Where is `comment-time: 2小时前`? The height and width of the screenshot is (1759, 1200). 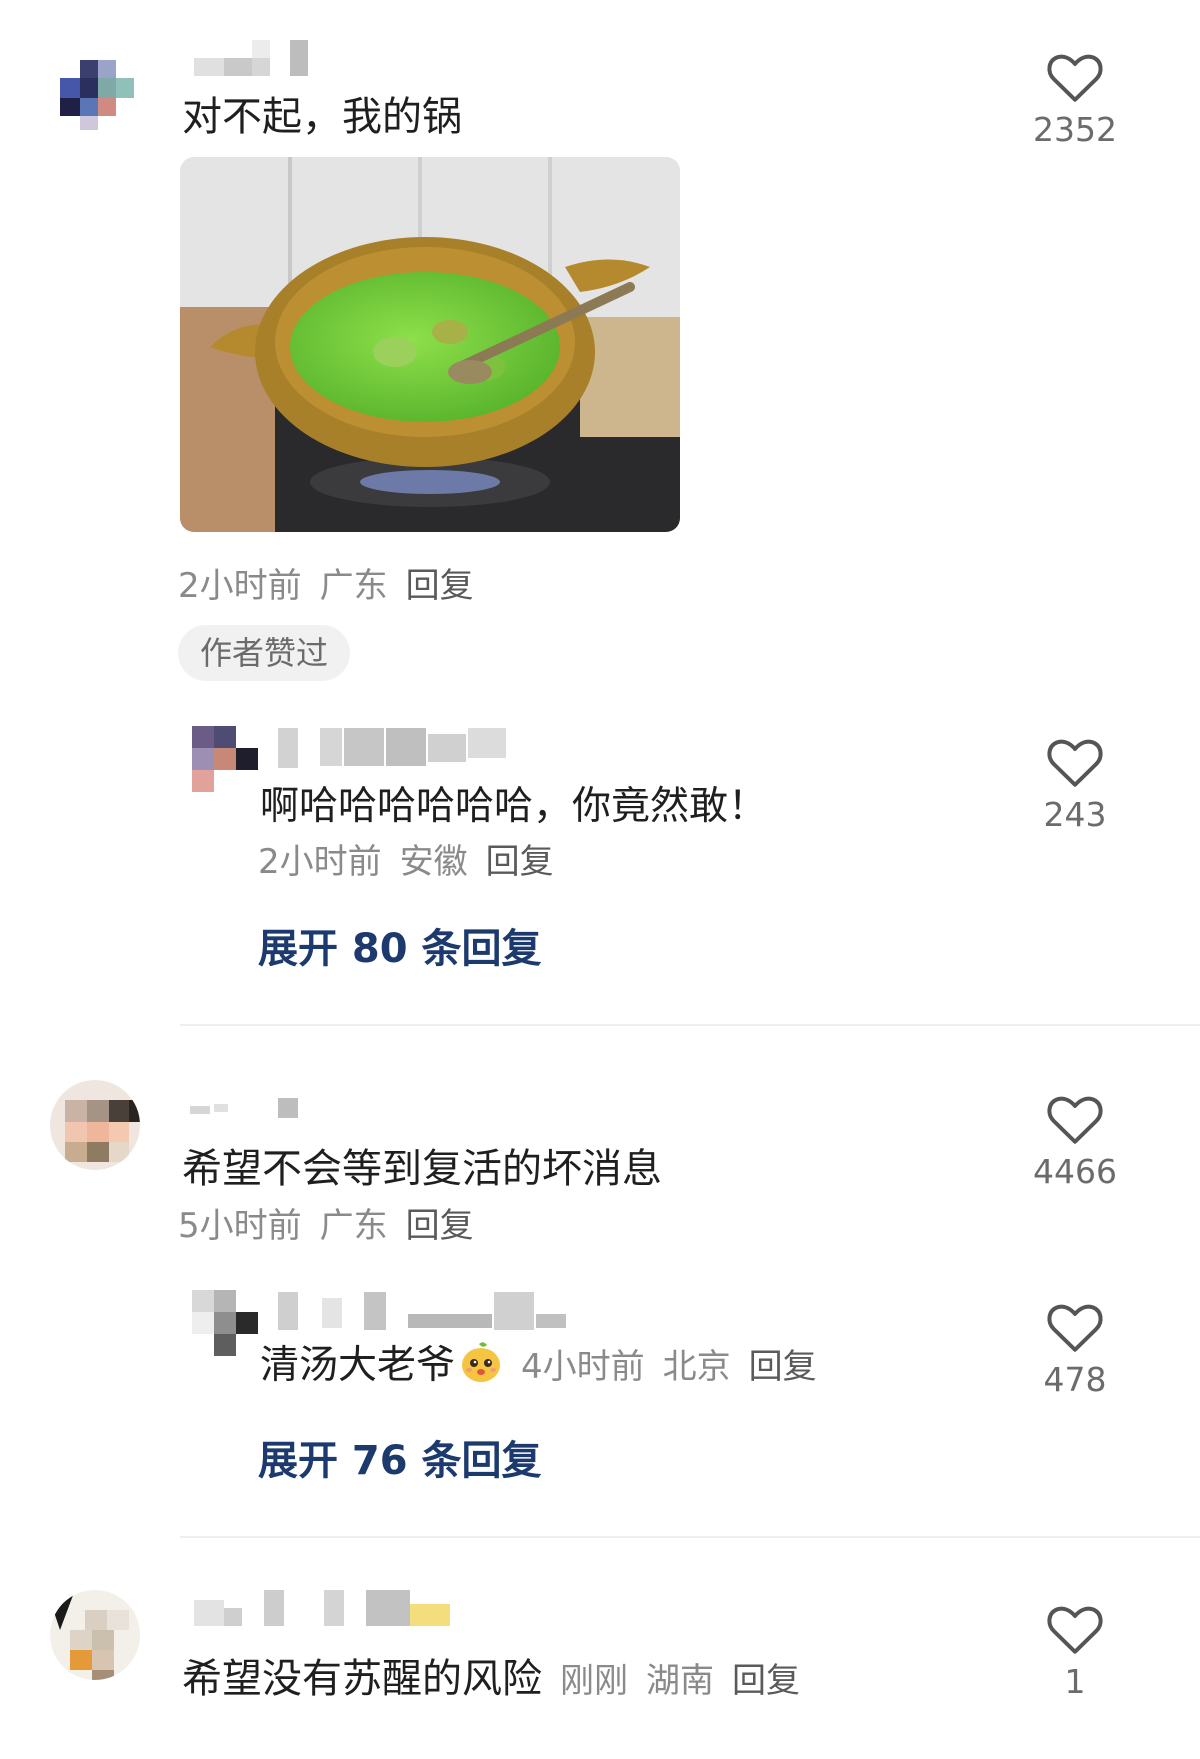 comment-time: 2小时前 is located at coordinates (240, 586).